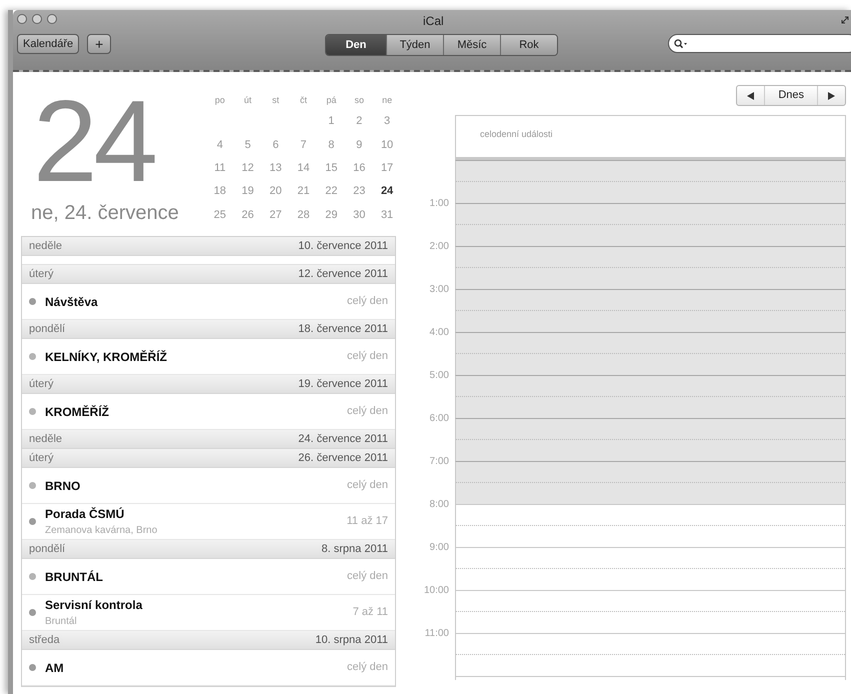 The width and height of the screenshot is (851, 694). Describe the element at coordinates (55, 668) in the screenshot. I see `event-title: AM` at that location.